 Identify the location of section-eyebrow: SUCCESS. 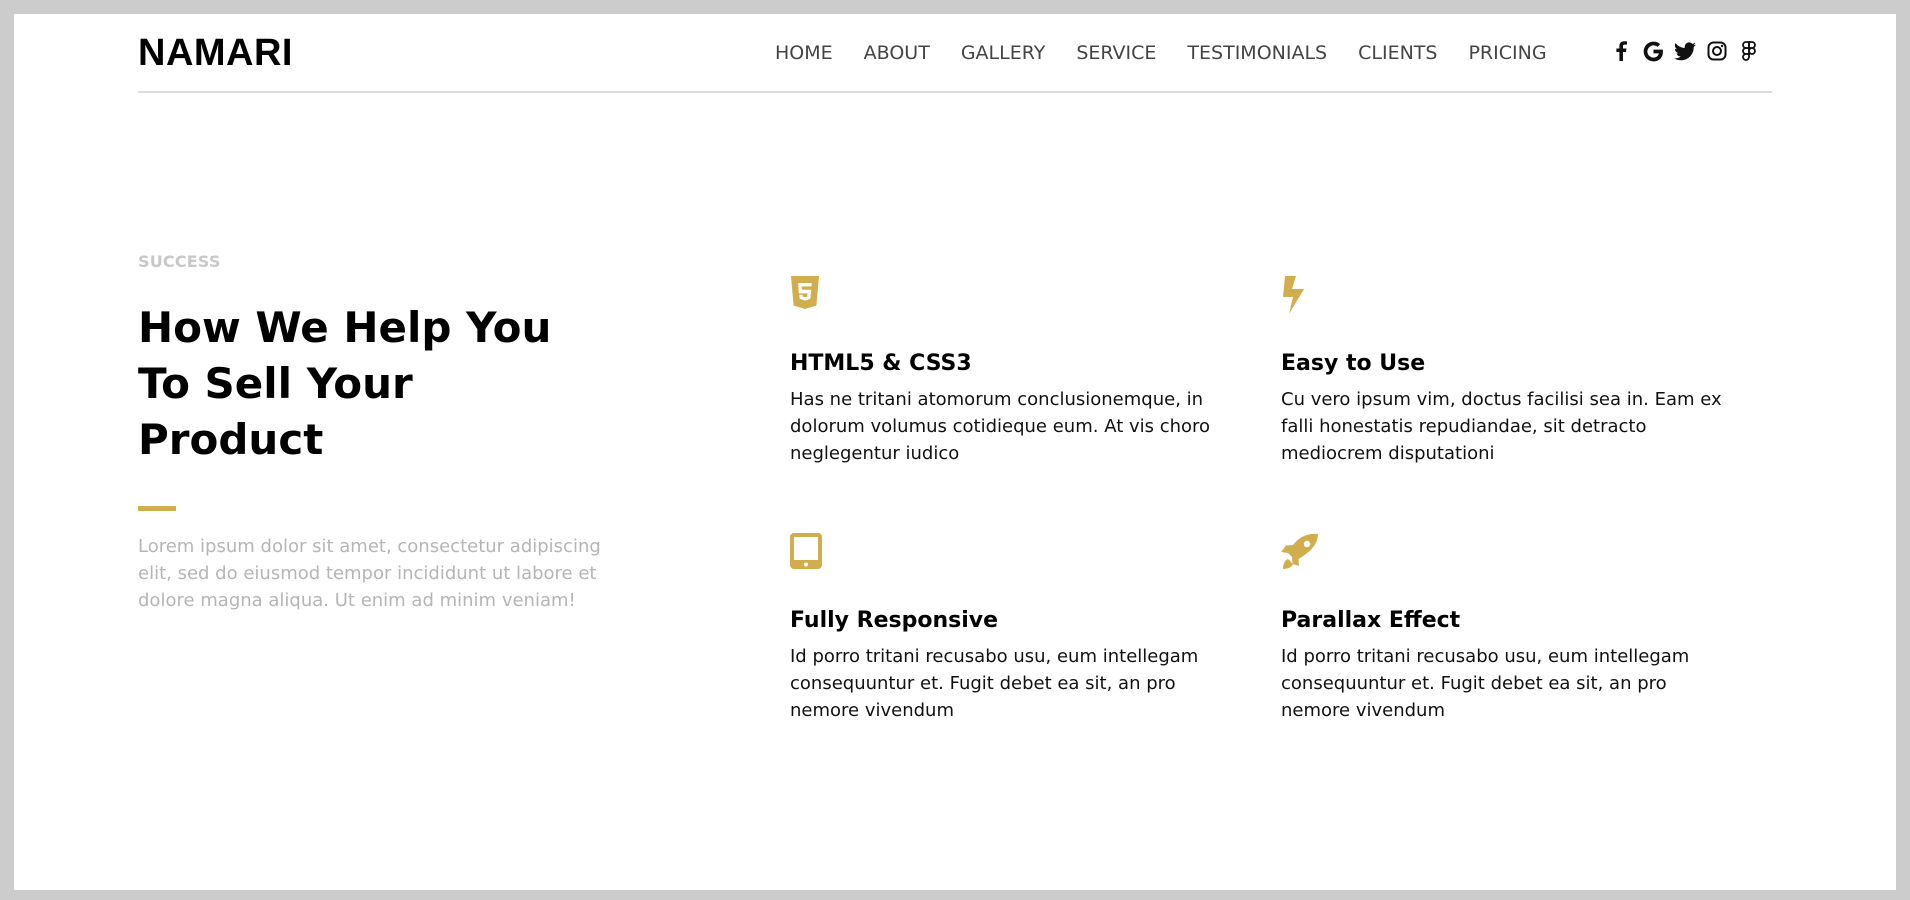
(179, 261).